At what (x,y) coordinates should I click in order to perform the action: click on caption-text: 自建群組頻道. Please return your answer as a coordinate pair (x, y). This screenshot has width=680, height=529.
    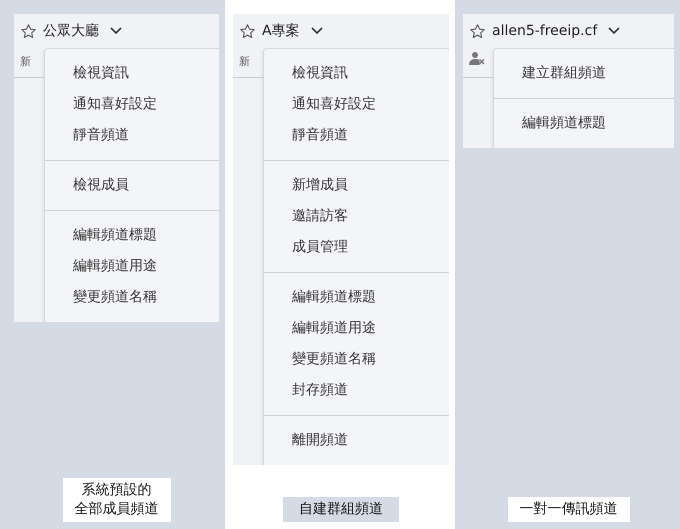
    Looking at the image, I should click on (341, 509).